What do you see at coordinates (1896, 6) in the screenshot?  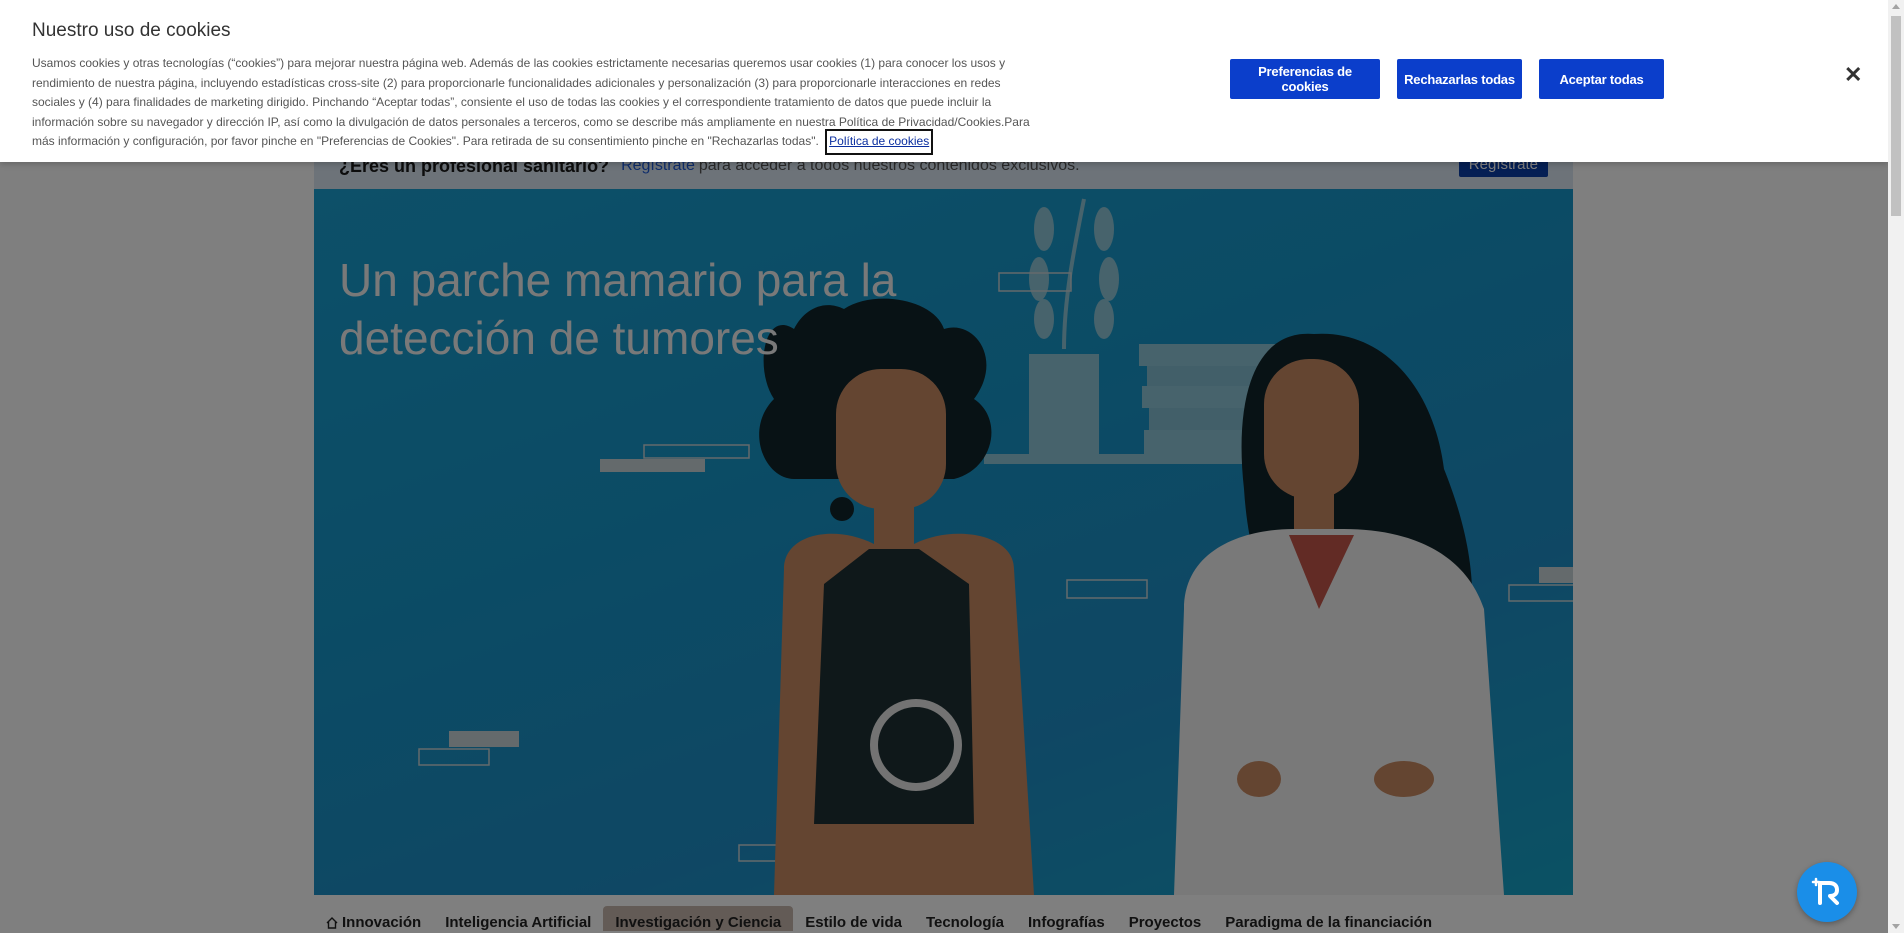 I see `scroll-up-arrow-icon` at bounding box center [1896, 6].